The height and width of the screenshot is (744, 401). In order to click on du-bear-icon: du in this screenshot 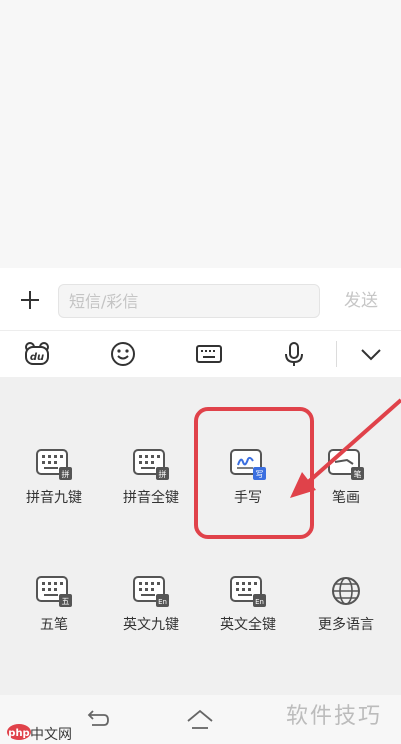, I will do `click(37, 353)`.